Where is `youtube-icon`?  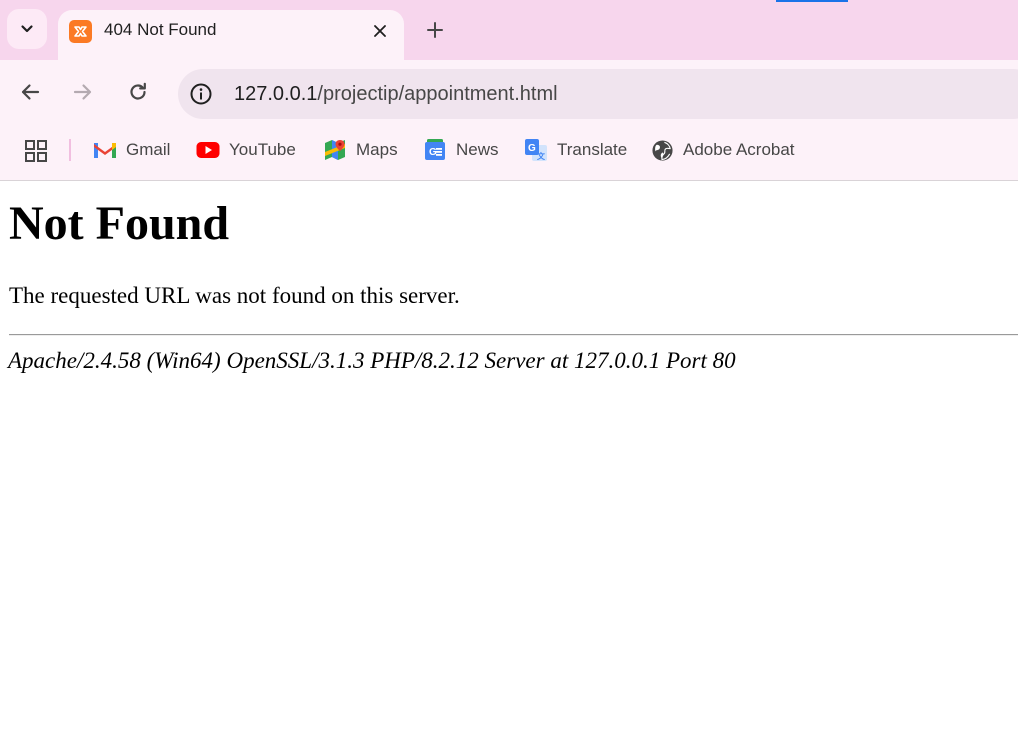
youtube-icon is located at coordinates (208, 150).